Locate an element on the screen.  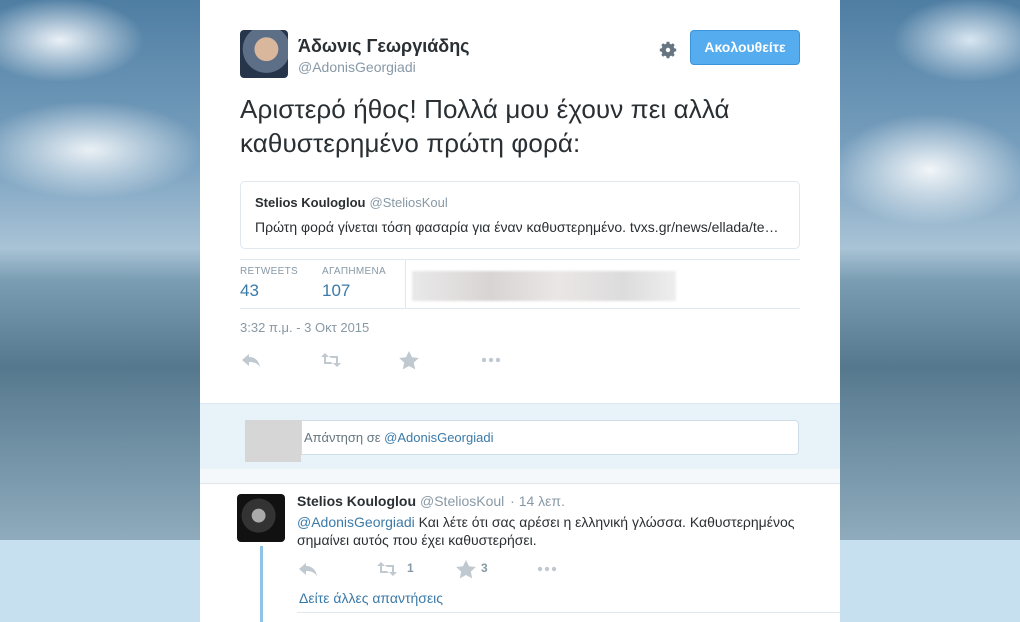
stats-divider is located at coordinates (405, 284).